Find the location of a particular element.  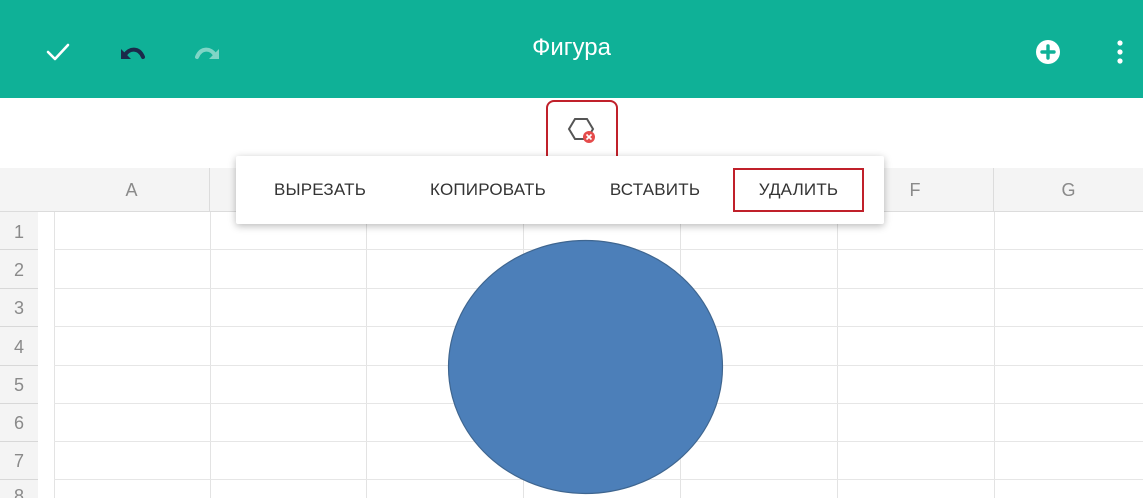

row-header-5: 5 is located at coordinates (19, 385).